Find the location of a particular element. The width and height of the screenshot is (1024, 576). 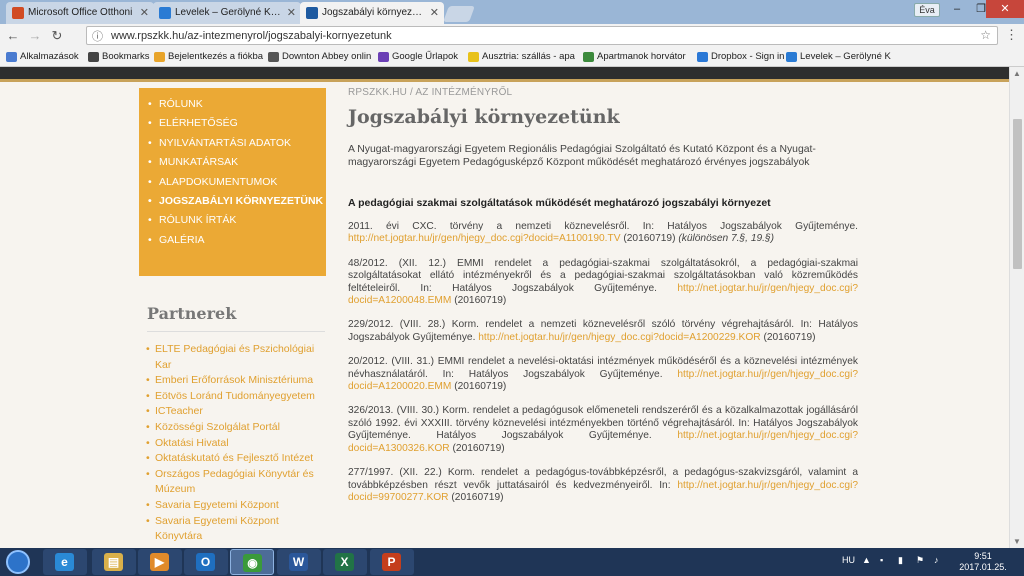

file-explorer-taskbar-button: ▤ is located at coordinates (114, 562).